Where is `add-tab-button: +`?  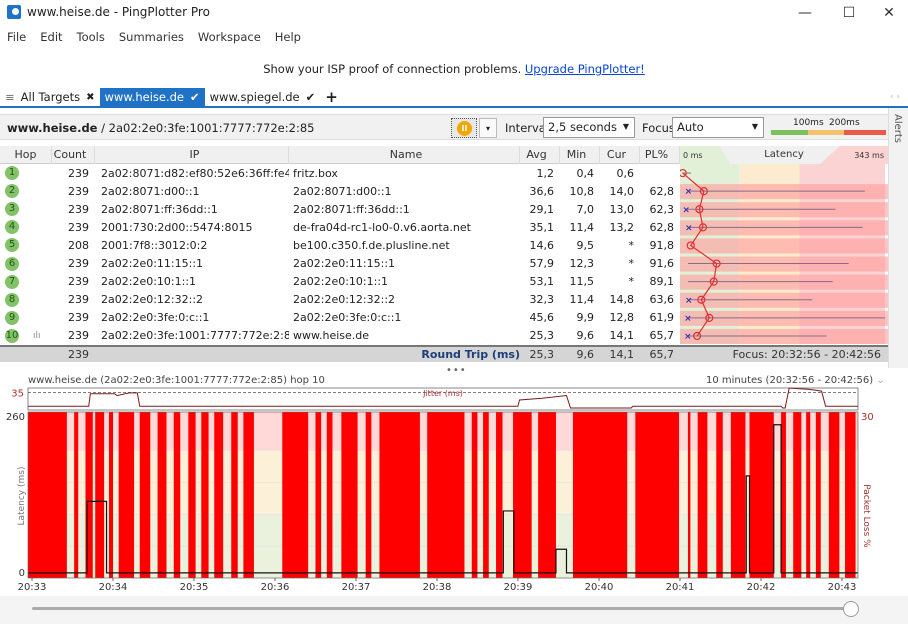 add-tab-button: + is located at coordinates (331, 97).